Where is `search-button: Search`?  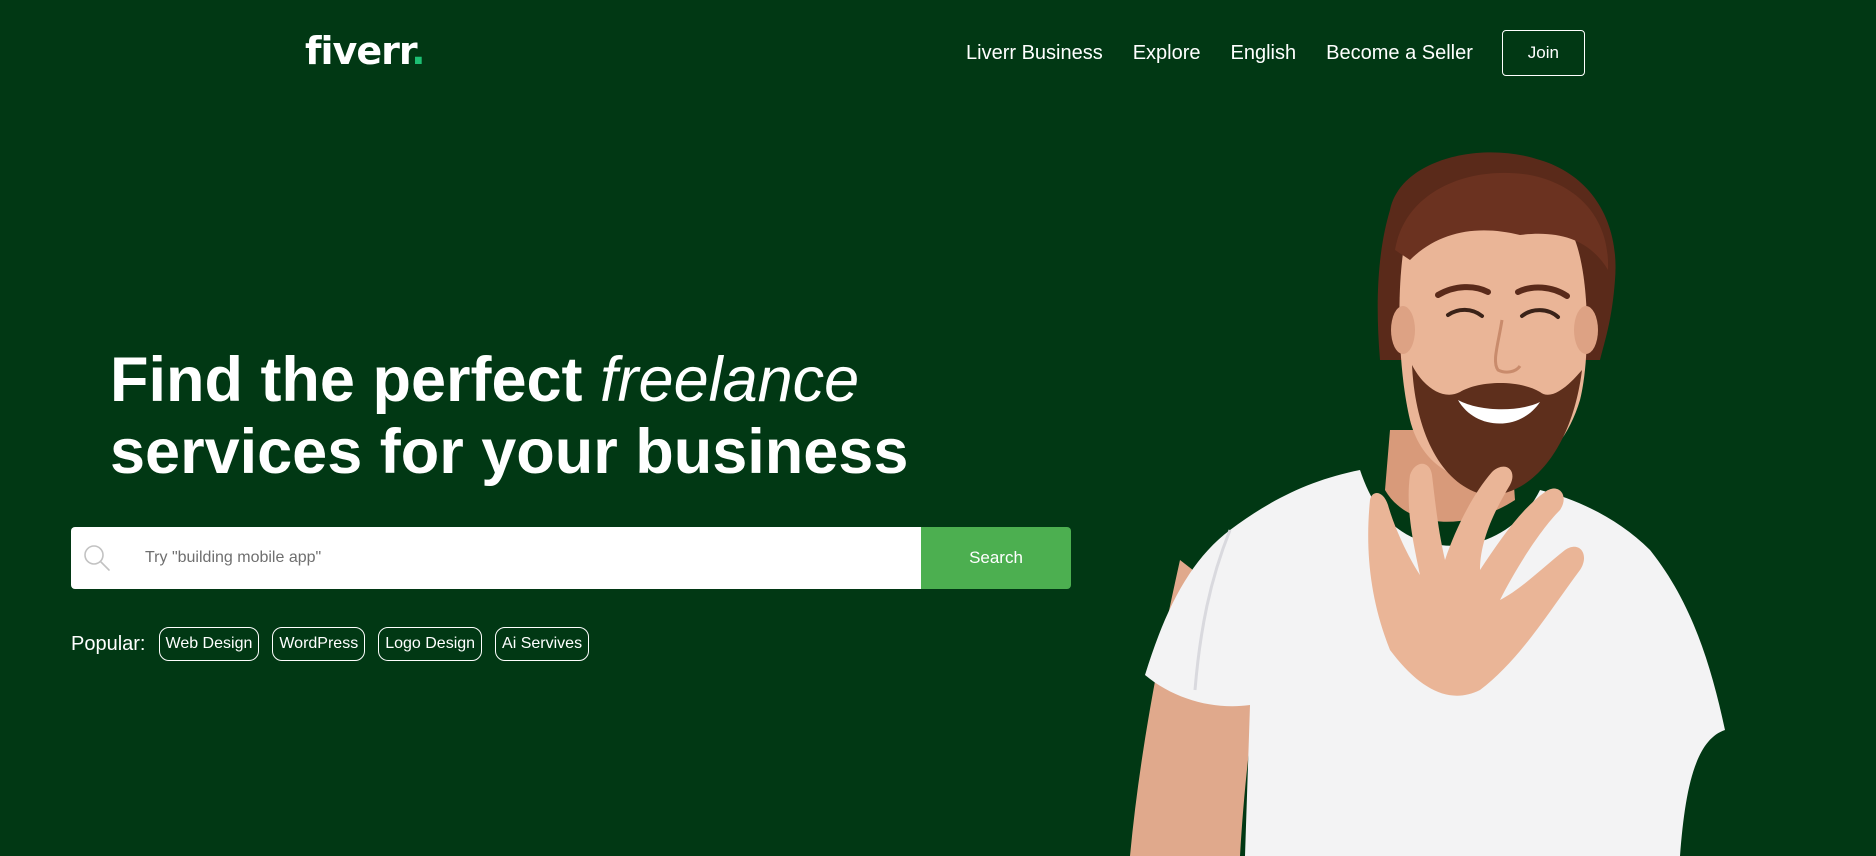 search-button: Search is located at coordinates (996, 558).